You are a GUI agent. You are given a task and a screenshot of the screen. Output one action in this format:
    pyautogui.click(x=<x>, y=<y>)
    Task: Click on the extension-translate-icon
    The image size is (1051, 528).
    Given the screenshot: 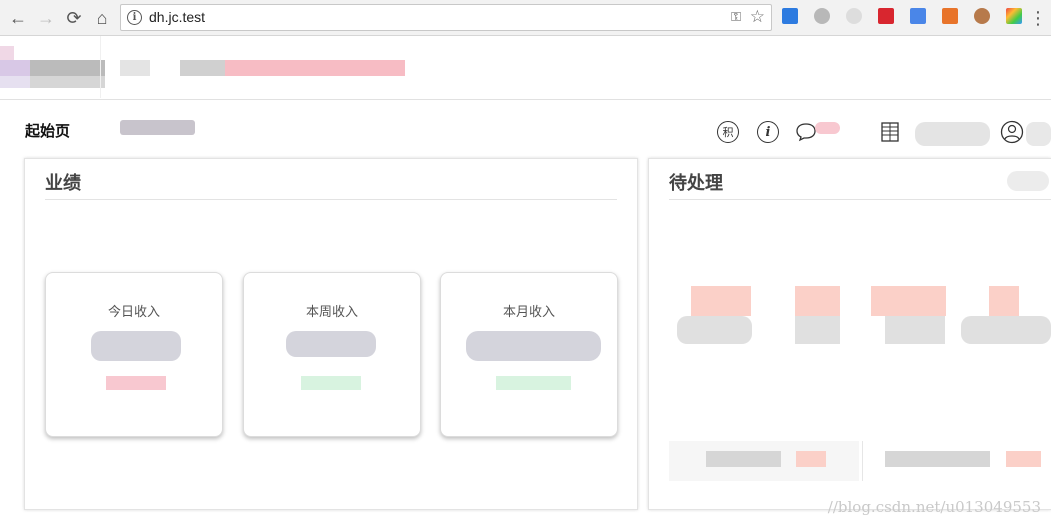 What is the action you would take?
    pyautogui.click(x=918, y=16)
    